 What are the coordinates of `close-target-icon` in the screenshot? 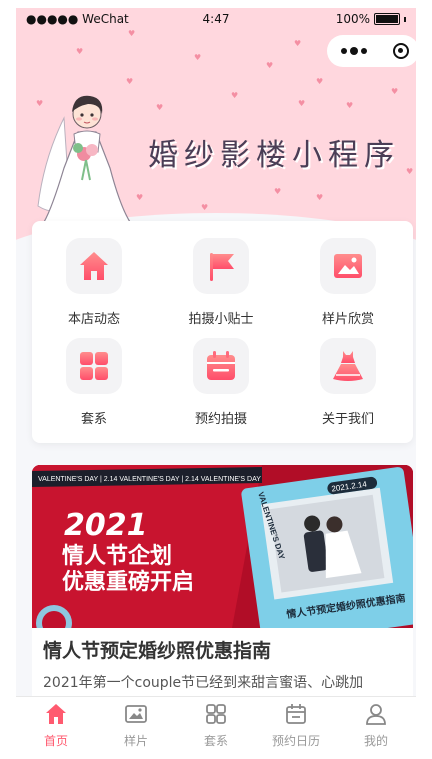 It's located at (401, 51).